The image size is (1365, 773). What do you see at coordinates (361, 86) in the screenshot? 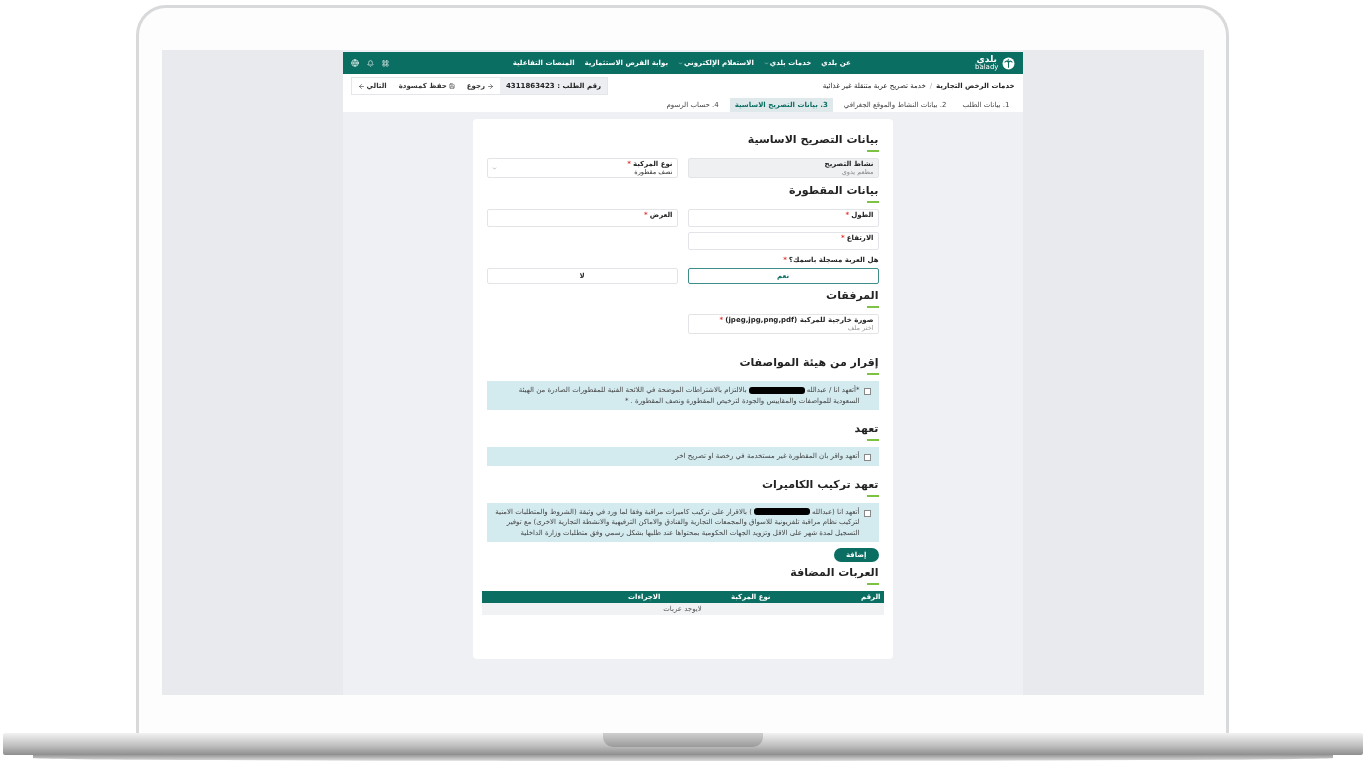
I see `arrow-left-icon` at bounding box center [361, 86].